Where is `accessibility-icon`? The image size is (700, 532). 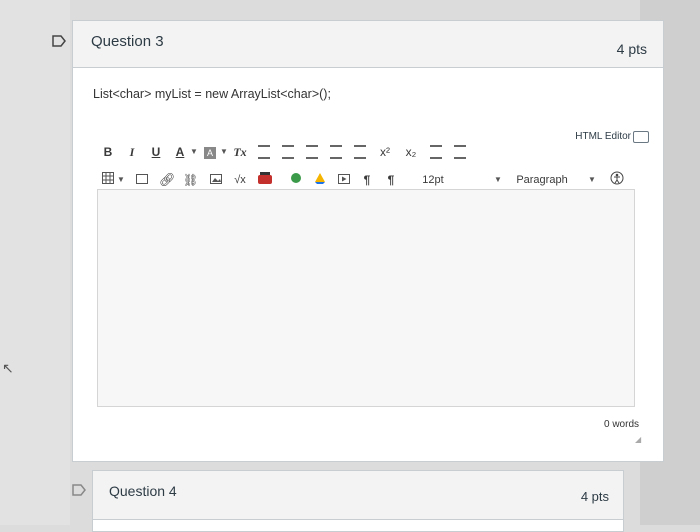 accessibility-icon is located at coordinates (617, 178).